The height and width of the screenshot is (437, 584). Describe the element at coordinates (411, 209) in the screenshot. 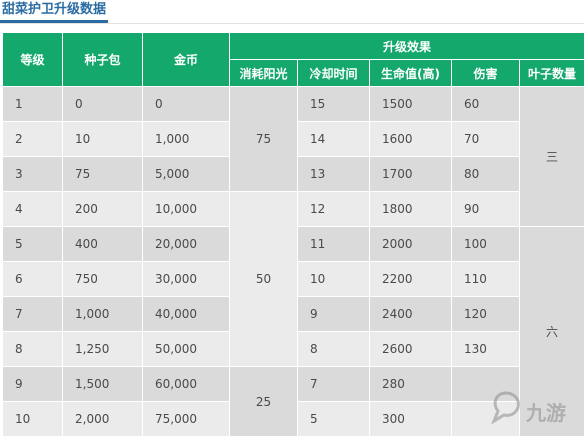

I see `cell-health: 1800` at that location.